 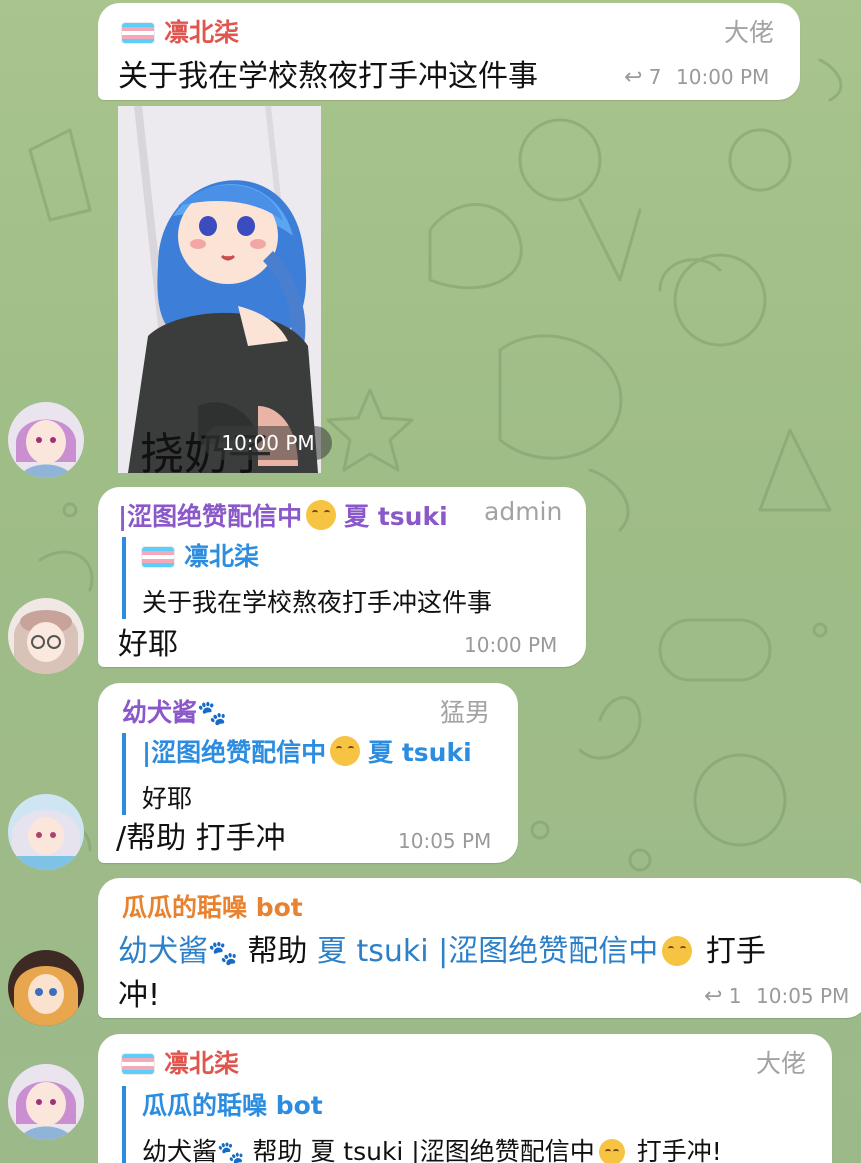 What do you see at coordinates (465, 712) in the screenshot?
I see `member-title: 猛男` at bounding box center [465, 712].